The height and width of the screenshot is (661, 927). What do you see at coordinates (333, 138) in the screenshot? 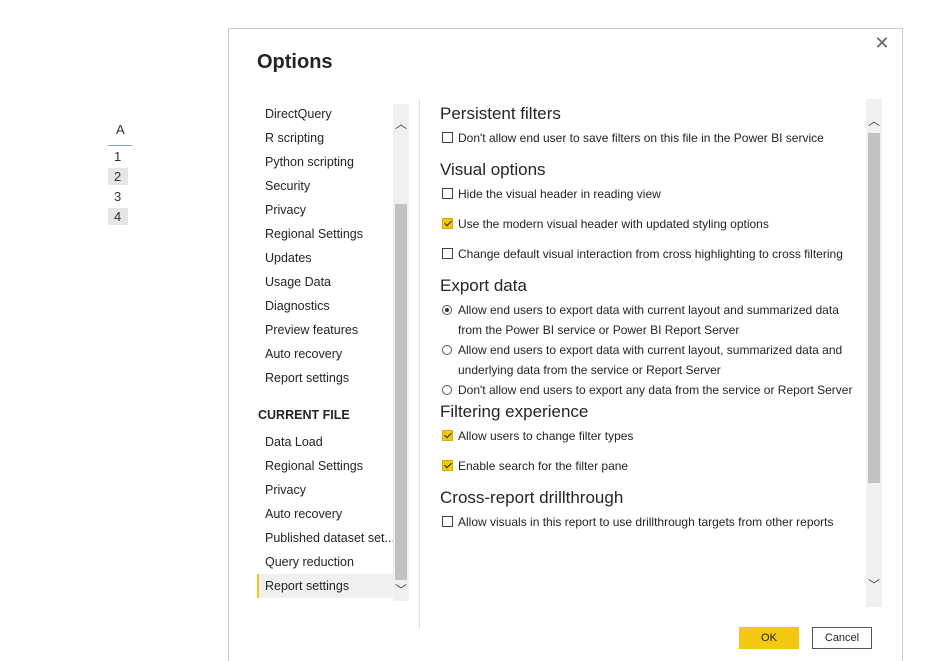
I see `nav-item-r-scripting: R scripting` at bounding box center [333, 138].